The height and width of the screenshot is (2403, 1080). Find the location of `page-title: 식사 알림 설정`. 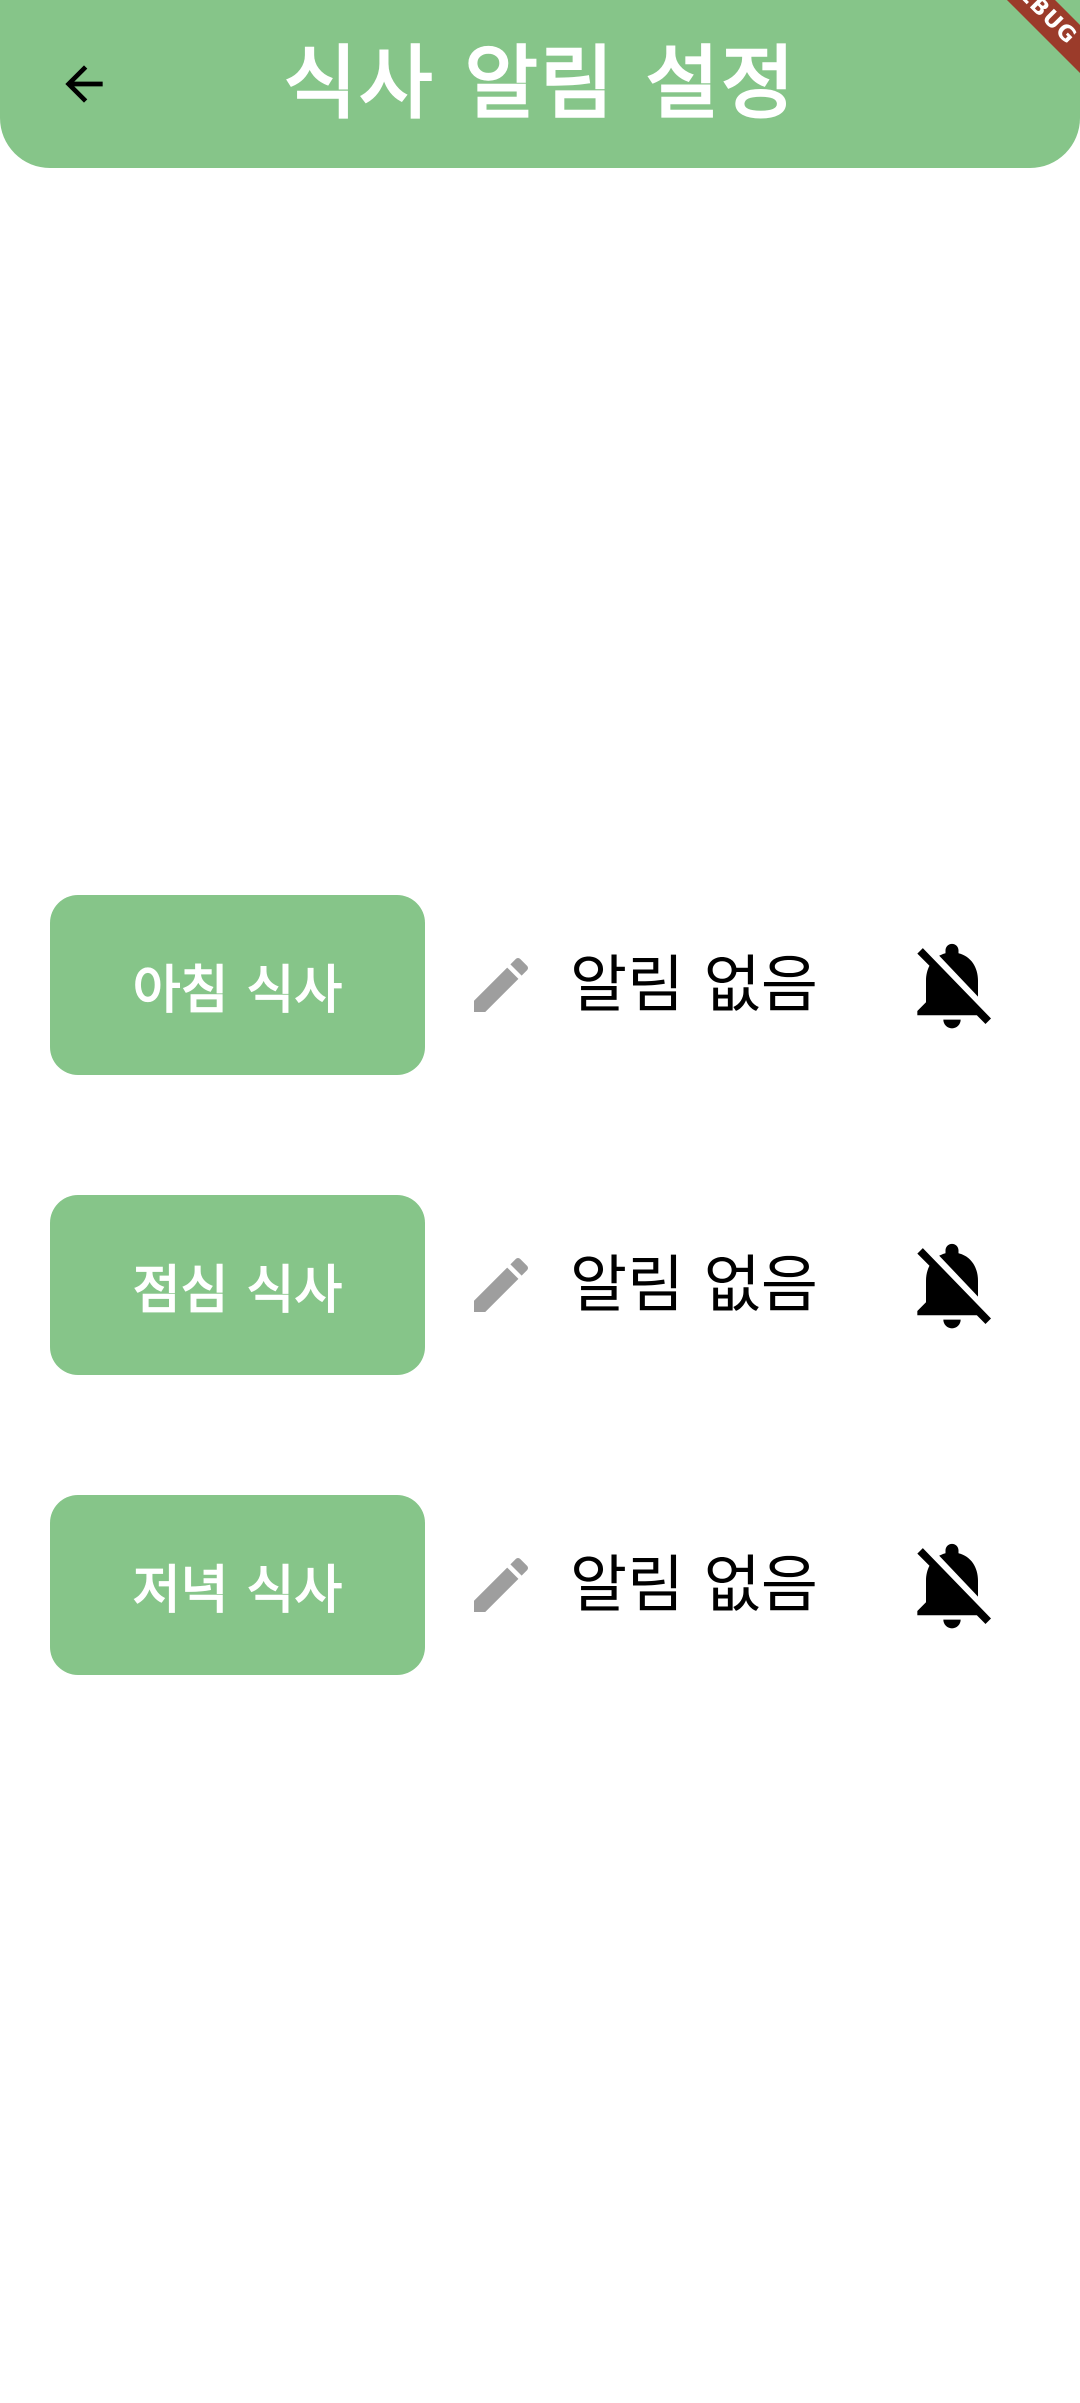

page-title: 식사 알림 설정 is located at coordinates (540, 83).